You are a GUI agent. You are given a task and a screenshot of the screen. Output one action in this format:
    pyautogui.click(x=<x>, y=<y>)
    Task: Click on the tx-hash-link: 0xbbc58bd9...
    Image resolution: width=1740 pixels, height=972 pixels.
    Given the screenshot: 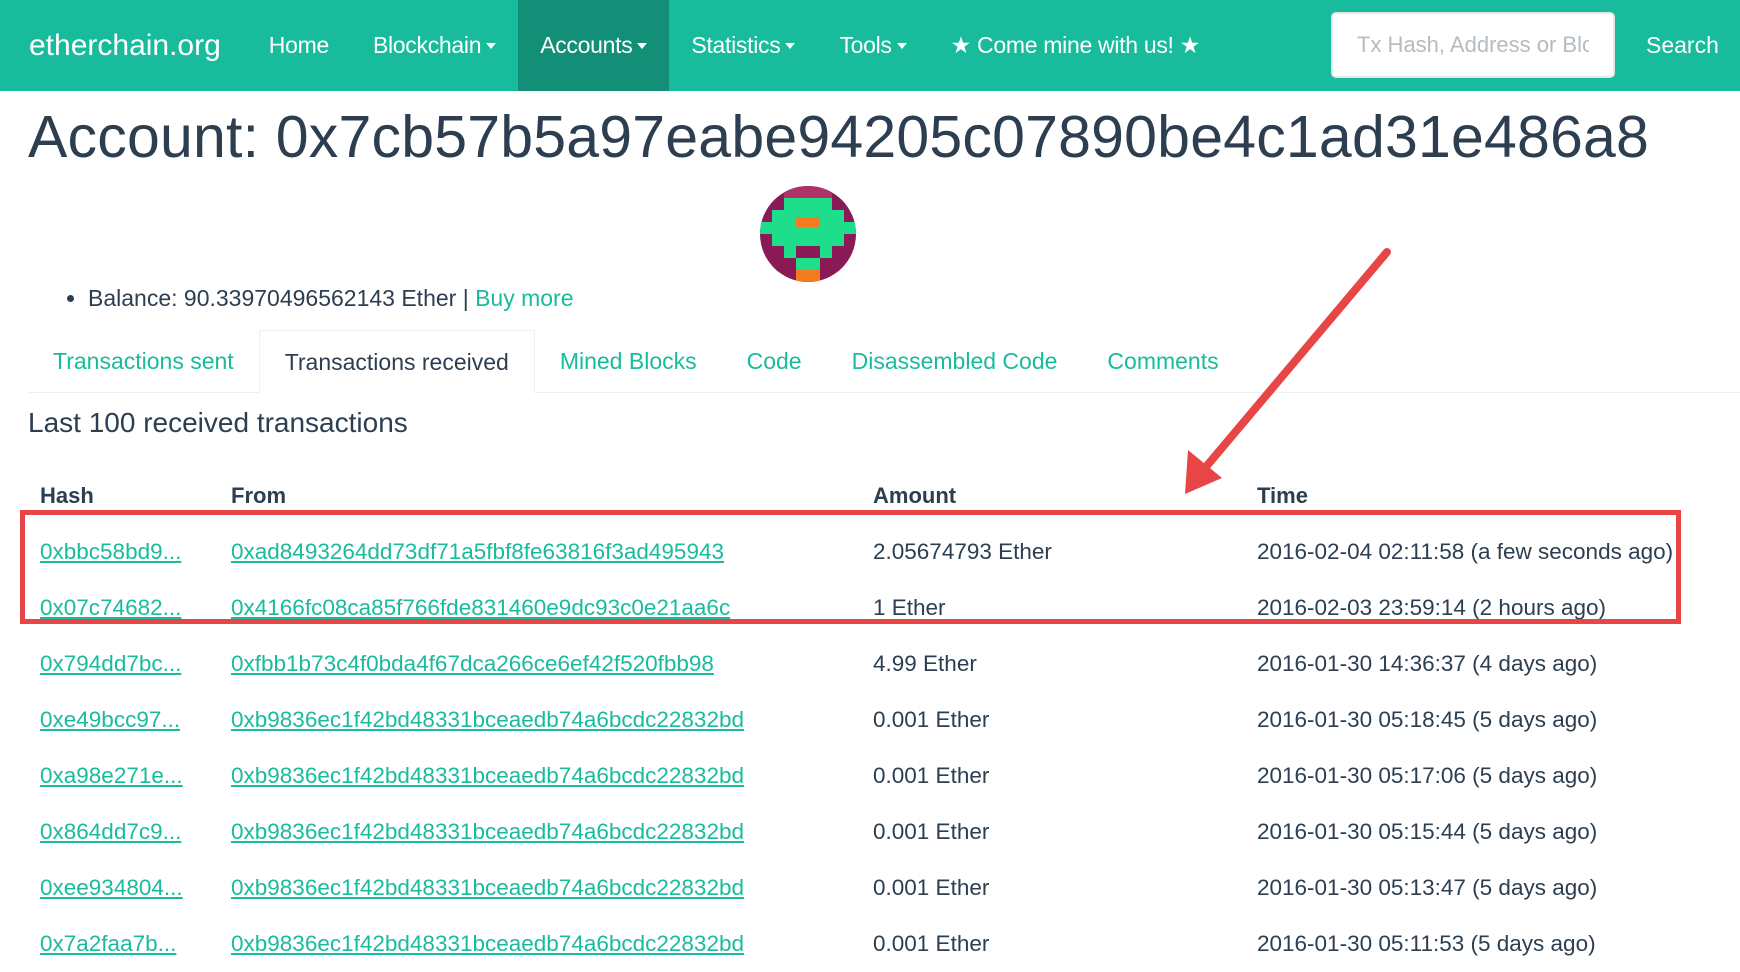 What is the action you would take?
    pyautogui.click(x=110, y=551)
    